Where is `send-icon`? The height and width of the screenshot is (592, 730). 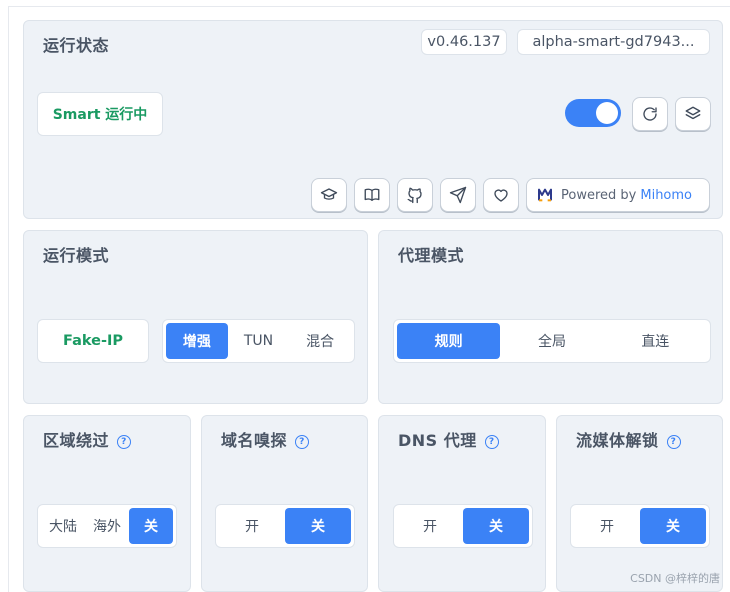 send-icon is located at coordinates (458, 195).